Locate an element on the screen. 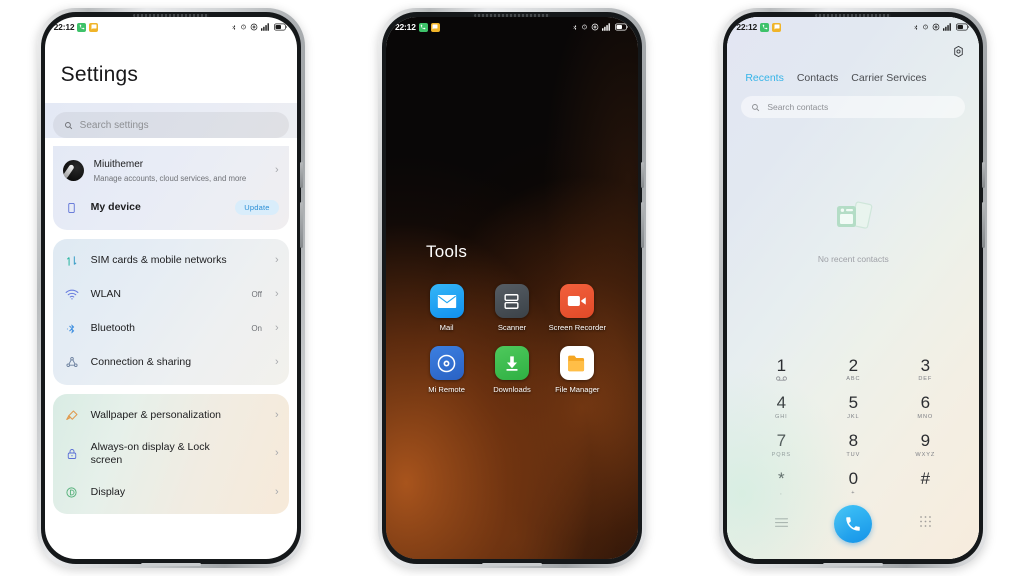  sidebar-item-connection-sharing: Connection & sharing › is located at coordinates (171, 363).